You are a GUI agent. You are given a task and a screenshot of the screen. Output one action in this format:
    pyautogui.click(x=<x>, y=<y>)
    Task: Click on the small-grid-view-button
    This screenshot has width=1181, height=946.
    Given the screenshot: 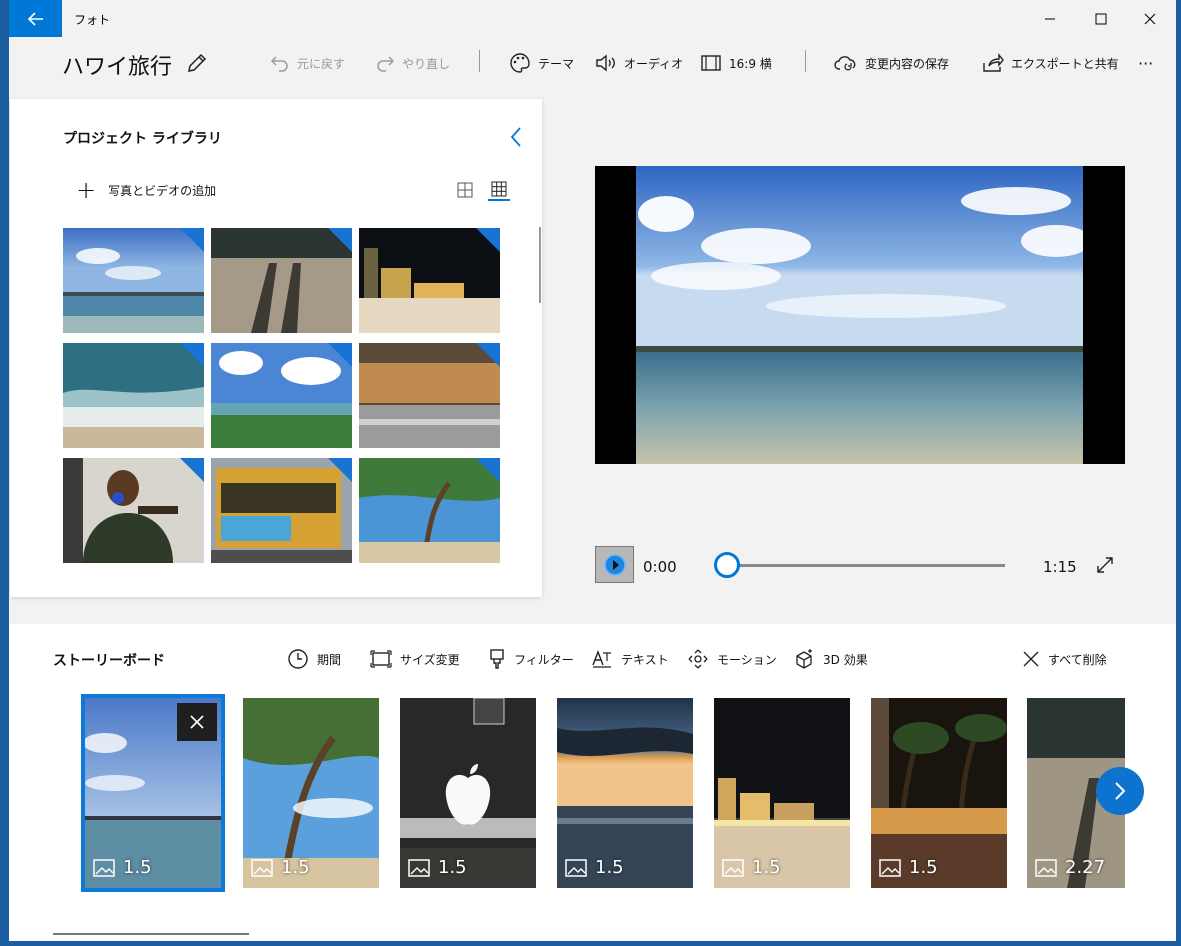 What is the action you would take?
    pyautogui.click(x=499, y=190)
    